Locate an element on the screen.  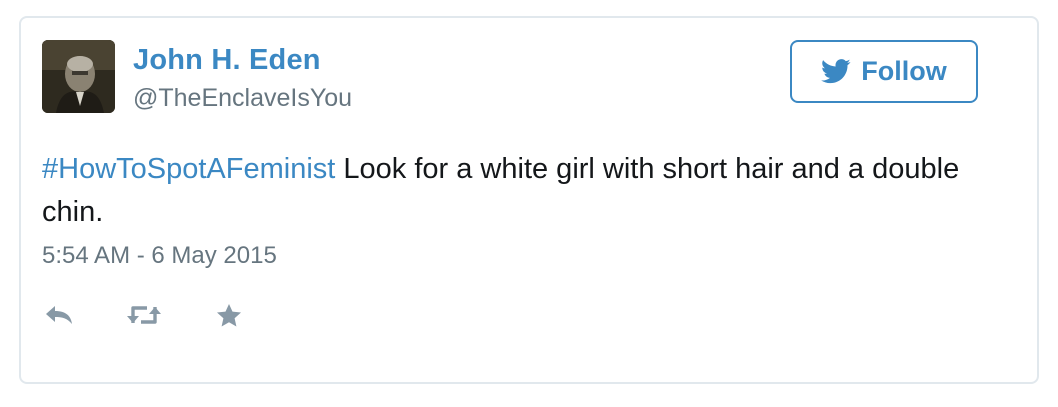
tweet-actions is located at coordinates (143, 315).